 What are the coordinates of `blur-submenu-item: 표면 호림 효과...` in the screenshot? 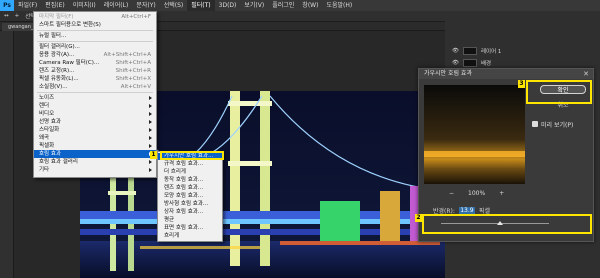 It's located at (190, 228).